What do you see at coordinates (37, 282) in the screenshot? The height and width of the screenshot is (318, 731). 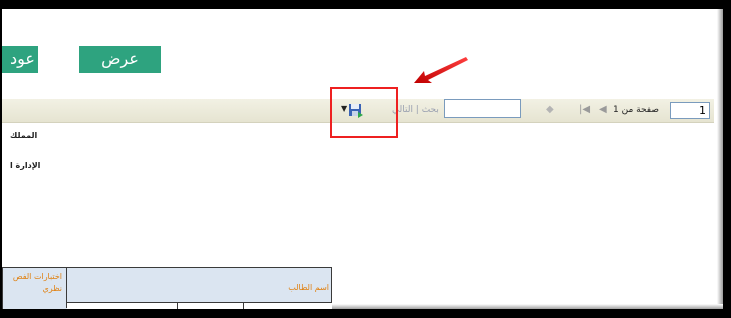 I see `exam-header-text: اختبارات الفص نظري` at bounding box center [37, 282].